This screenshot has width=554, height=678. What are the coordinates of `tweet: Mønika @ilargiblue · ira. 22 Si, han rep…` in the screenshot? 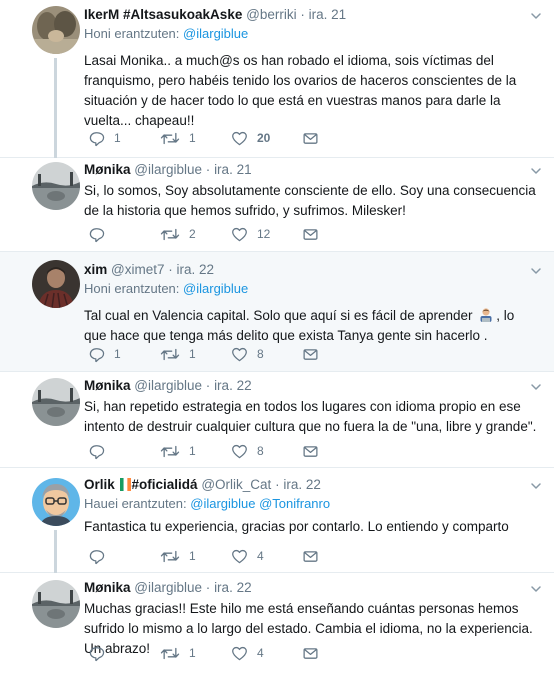 It's located at (277, 420).